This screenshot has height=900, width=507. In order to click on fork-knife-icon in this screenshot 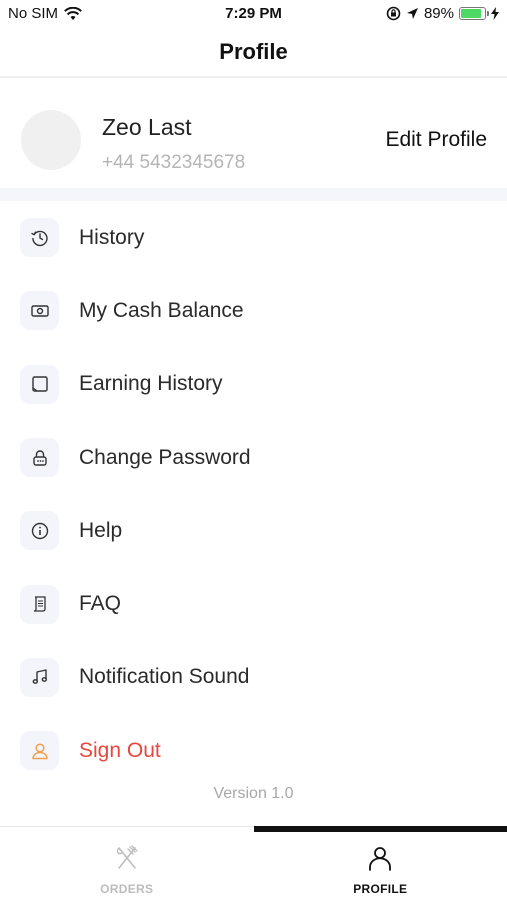, I will do `click(127, 857)`.